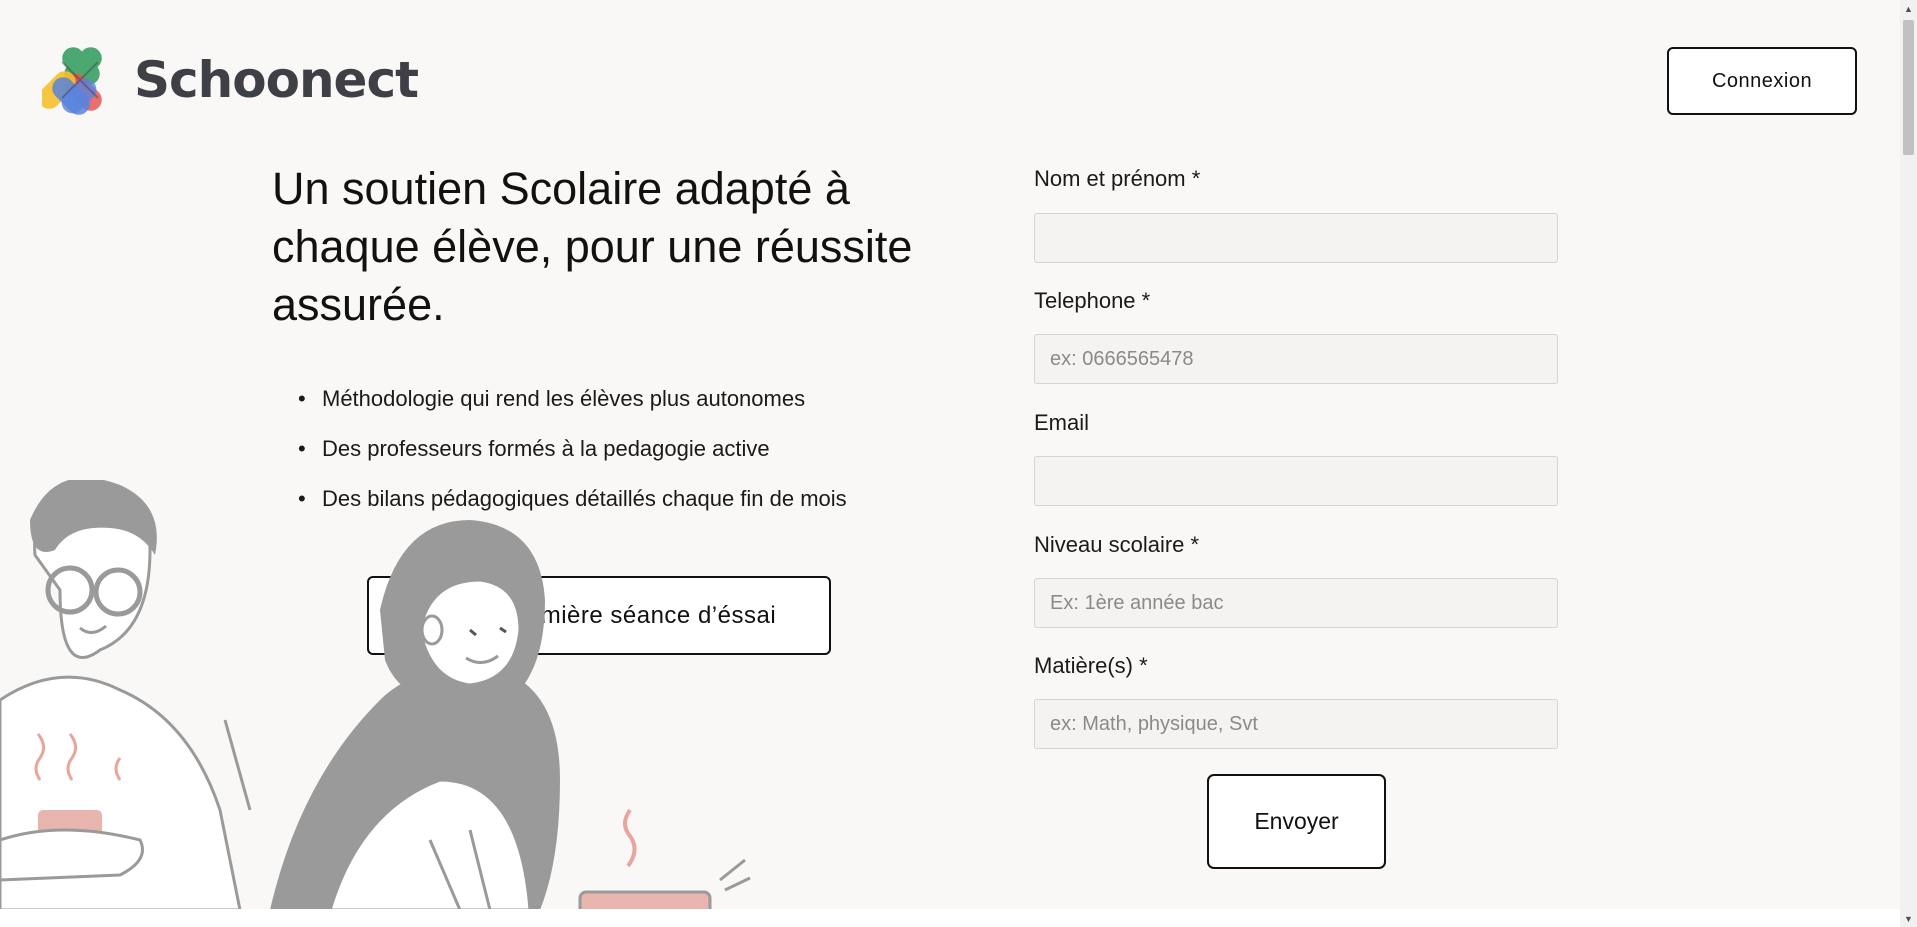 This screenshot has height=927, width=1917. I want to click on full-name-label: Nom et prénom *, so click(1117, 178).